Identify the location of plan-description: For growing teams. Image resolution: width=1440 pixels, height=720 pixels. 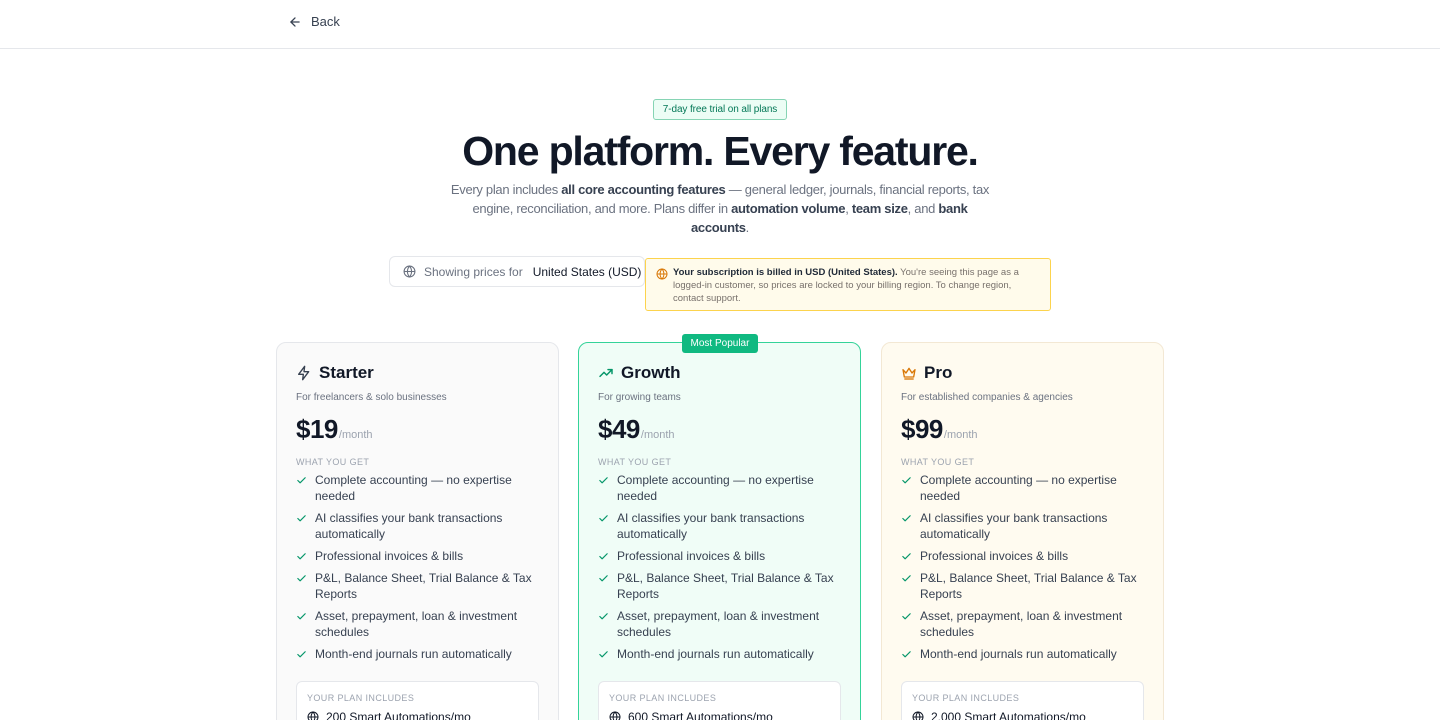
(639, 397).